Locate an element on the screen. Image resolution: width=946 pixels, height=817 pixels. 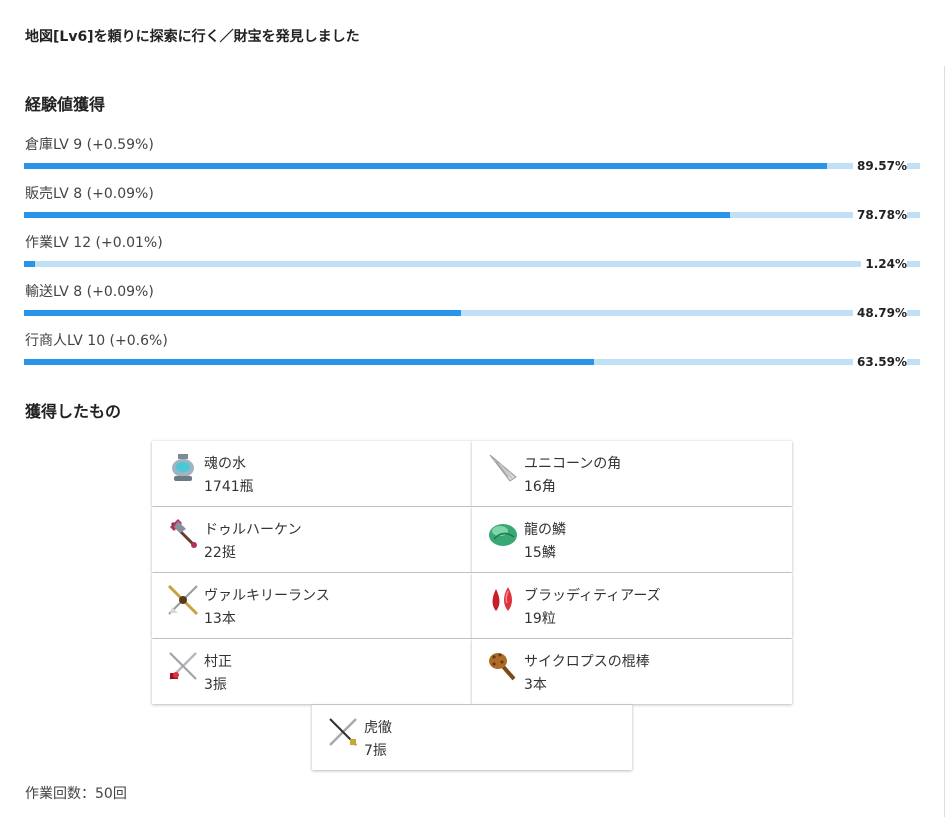
exp-percent: 78.78% is located at coordinates (880, 215).